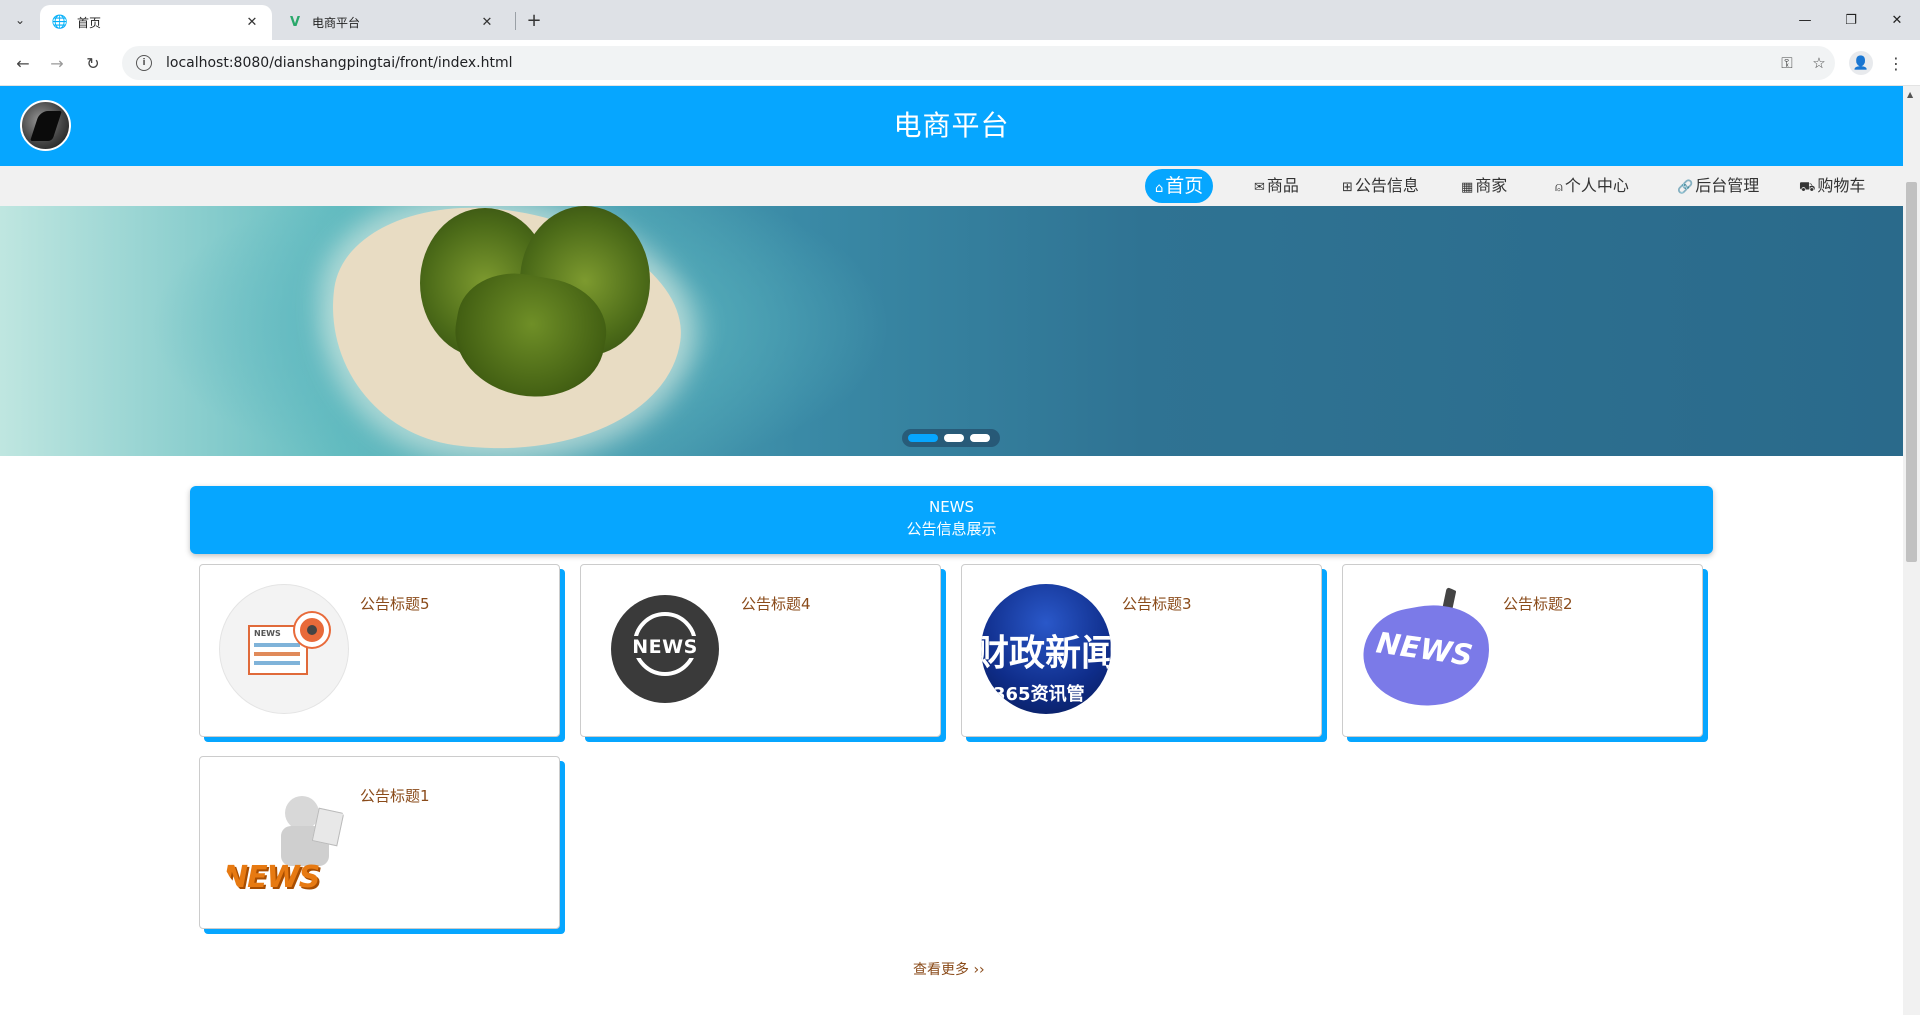 This screenshot has width=1920, height=1015. I want to click on home-icon: ⌂, so click(1159, 188).